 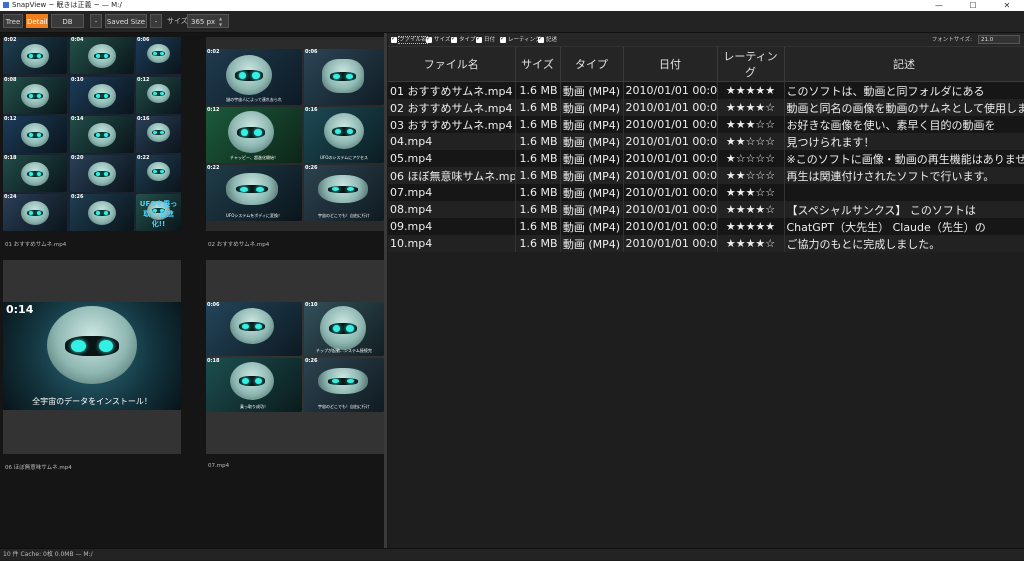 I want to click on detail-button: Detail, so click(x=37, y=21).